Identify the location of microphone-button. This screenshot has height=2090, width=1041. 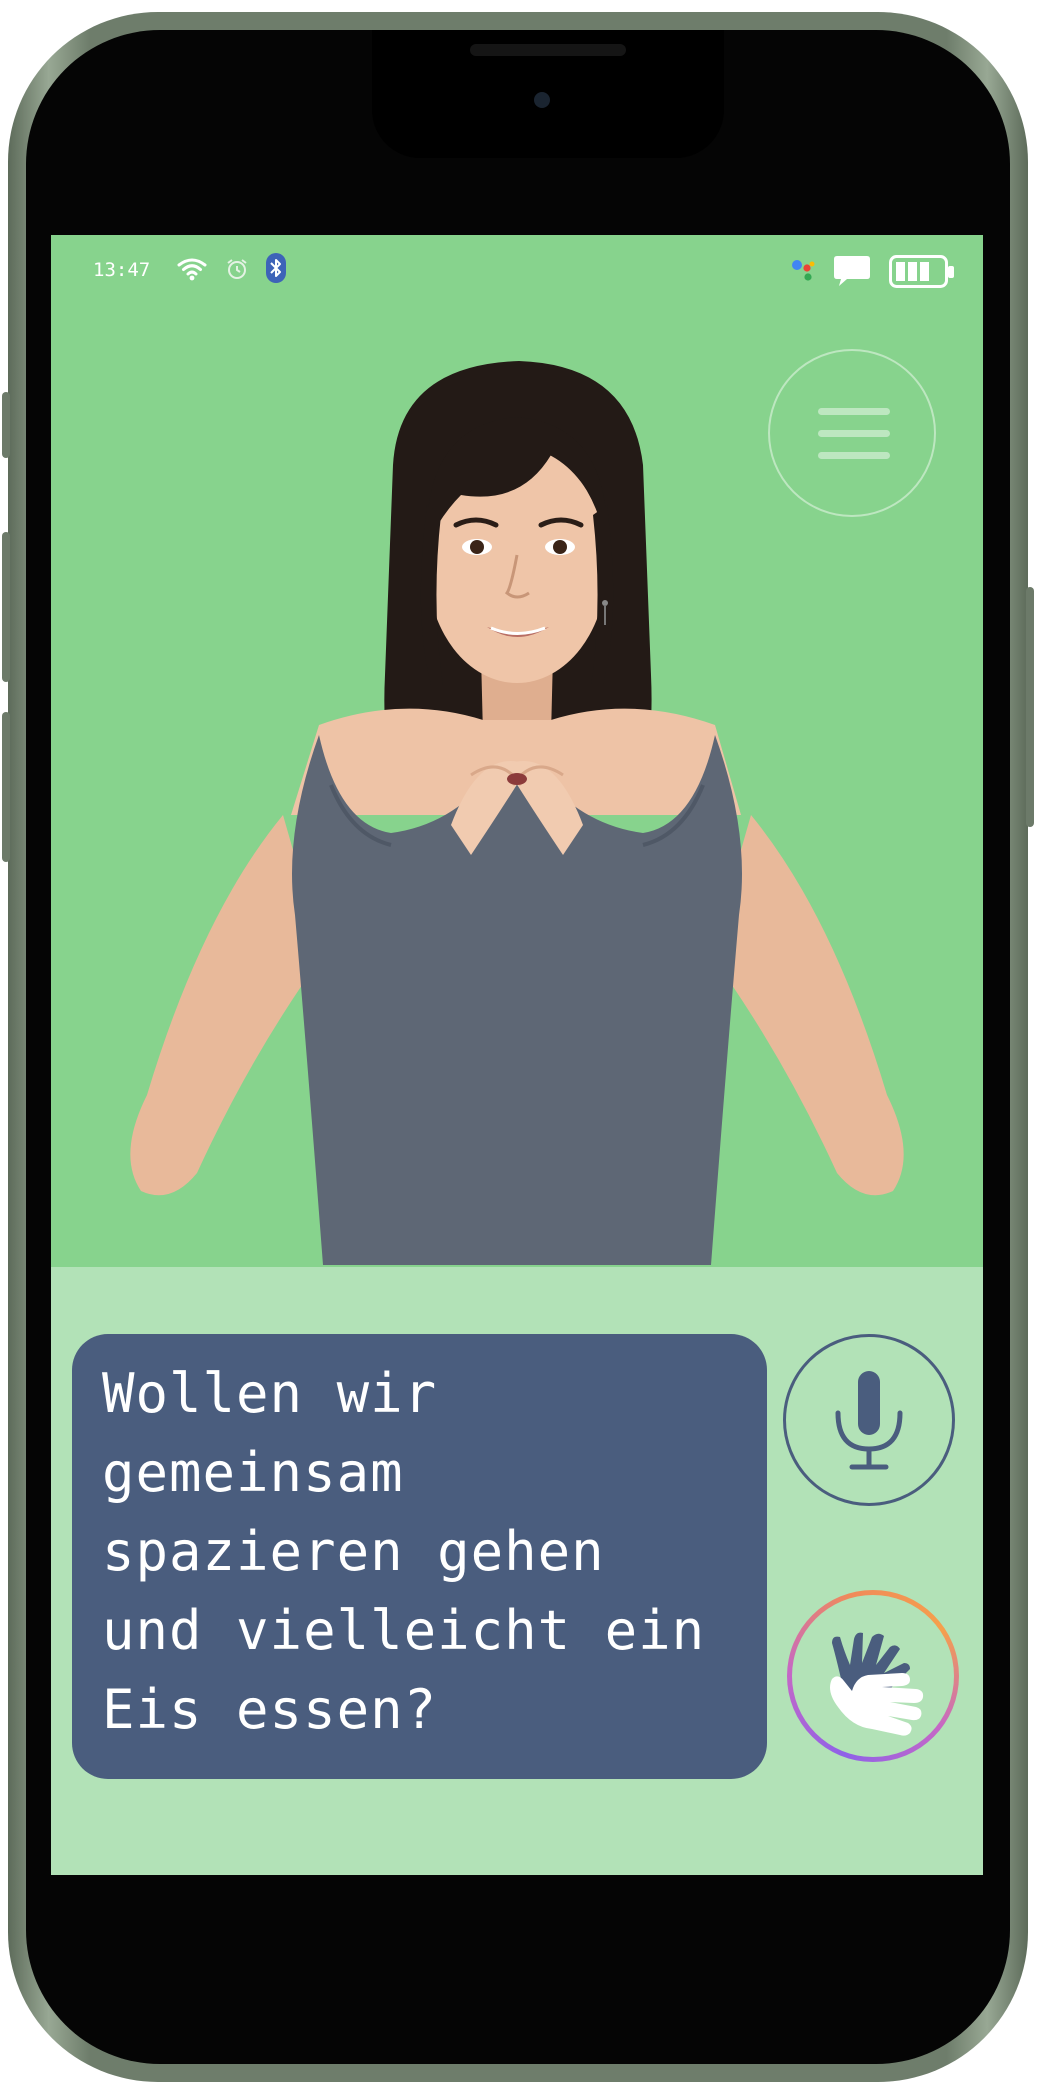
(869, 1420).